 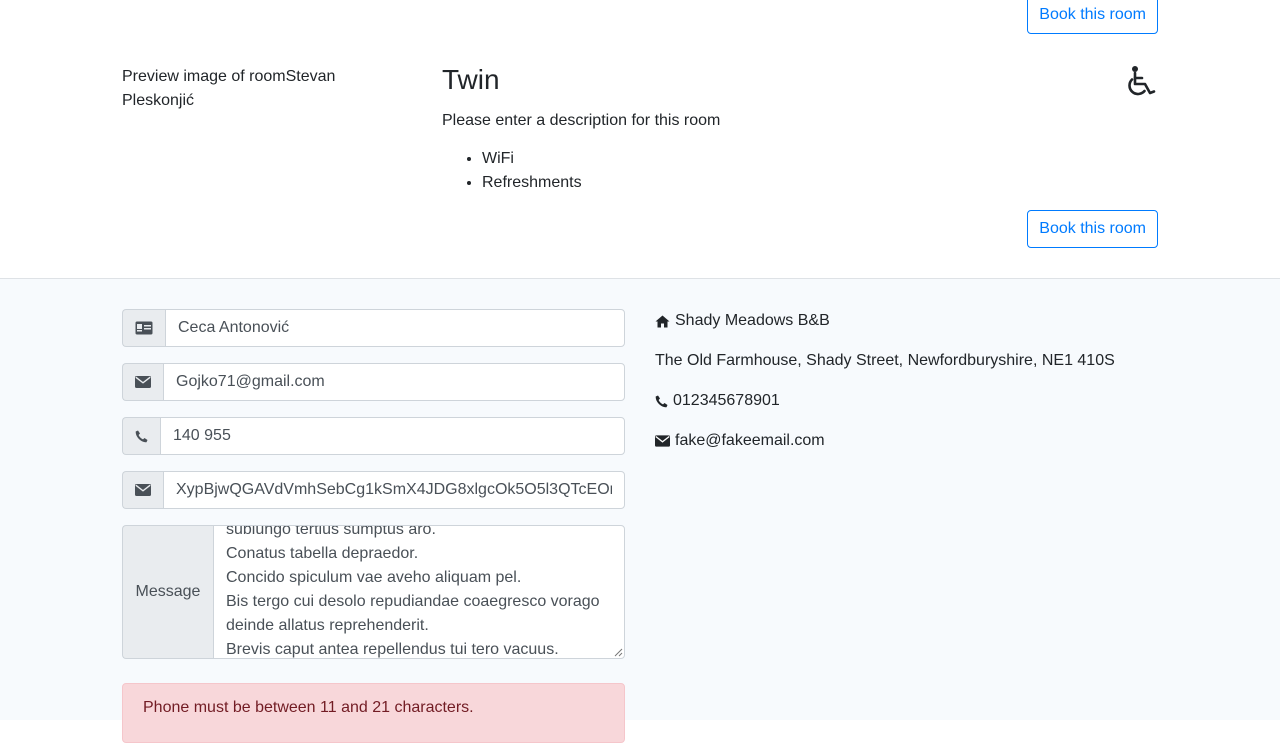 What do you see at coordinates (327, 625) in the screenshot?
I see `message-line: deinde allatus reprehenderit.` at bounding box center [327, 625].